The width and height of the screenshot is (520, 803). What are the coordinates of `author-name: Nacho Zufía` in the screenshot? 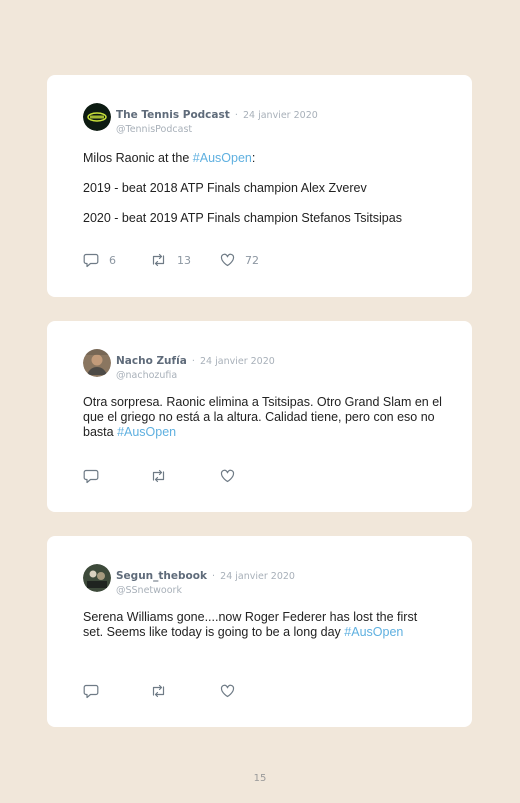 It's located at (151, 361).